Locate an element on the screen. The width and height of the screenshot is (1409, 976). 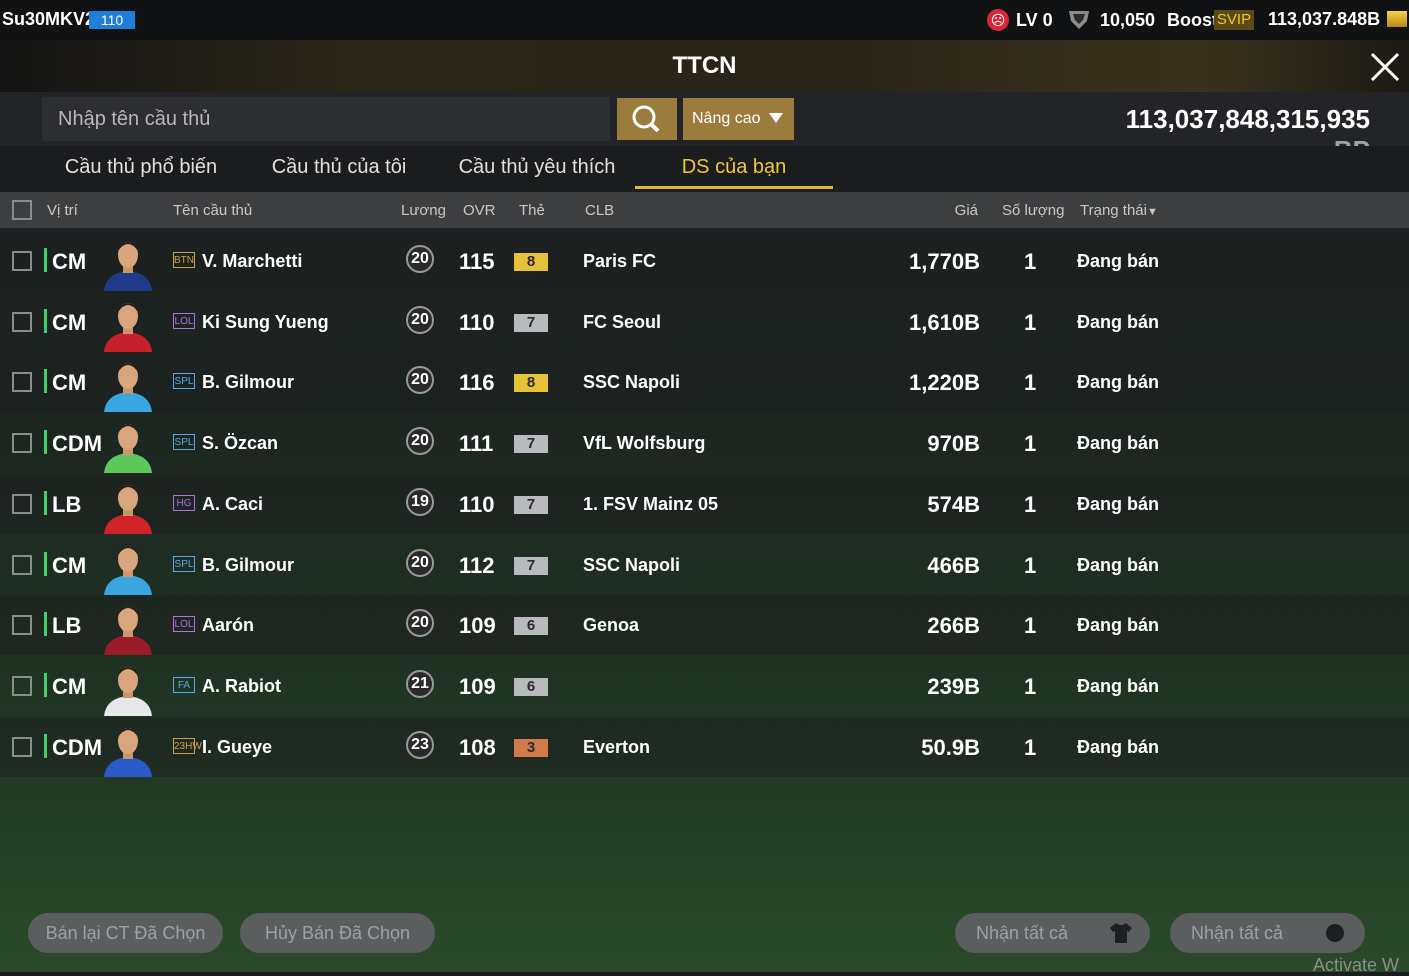
player-ovr: 110 is located at coordinates (477, 504).